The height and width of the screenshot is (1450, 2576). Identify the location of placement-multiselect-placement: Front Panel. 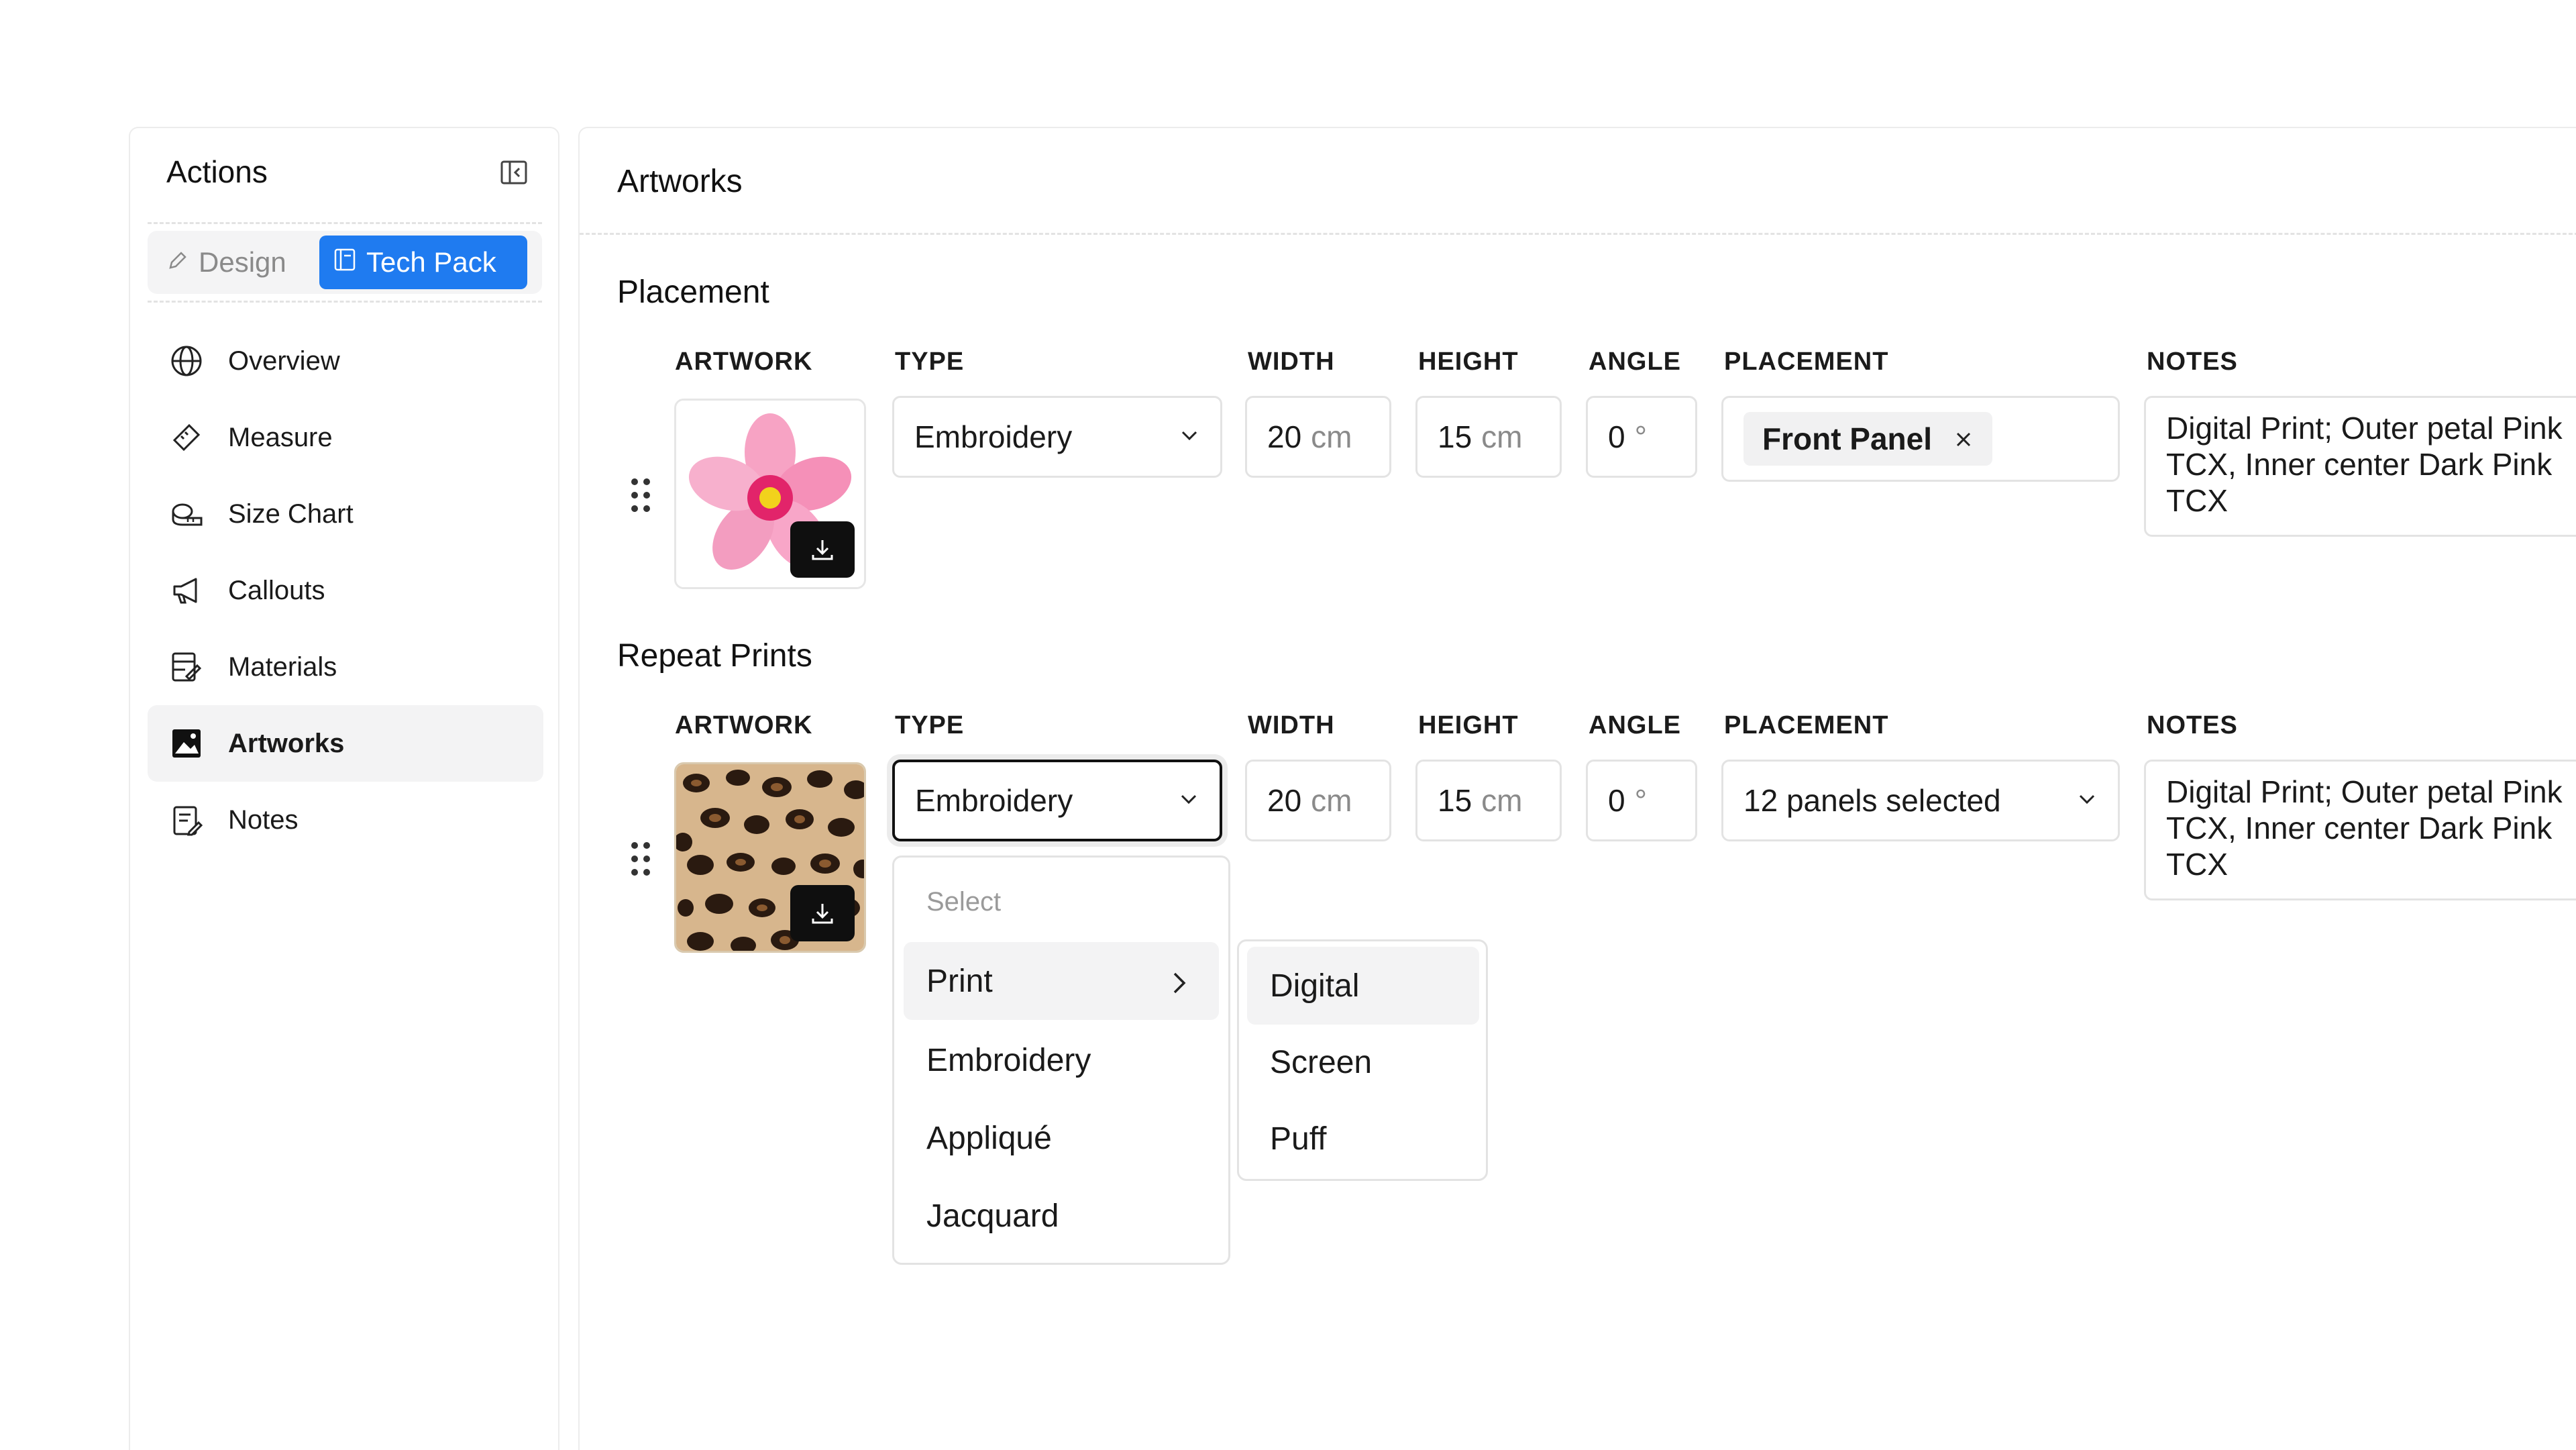
(1920, 439).